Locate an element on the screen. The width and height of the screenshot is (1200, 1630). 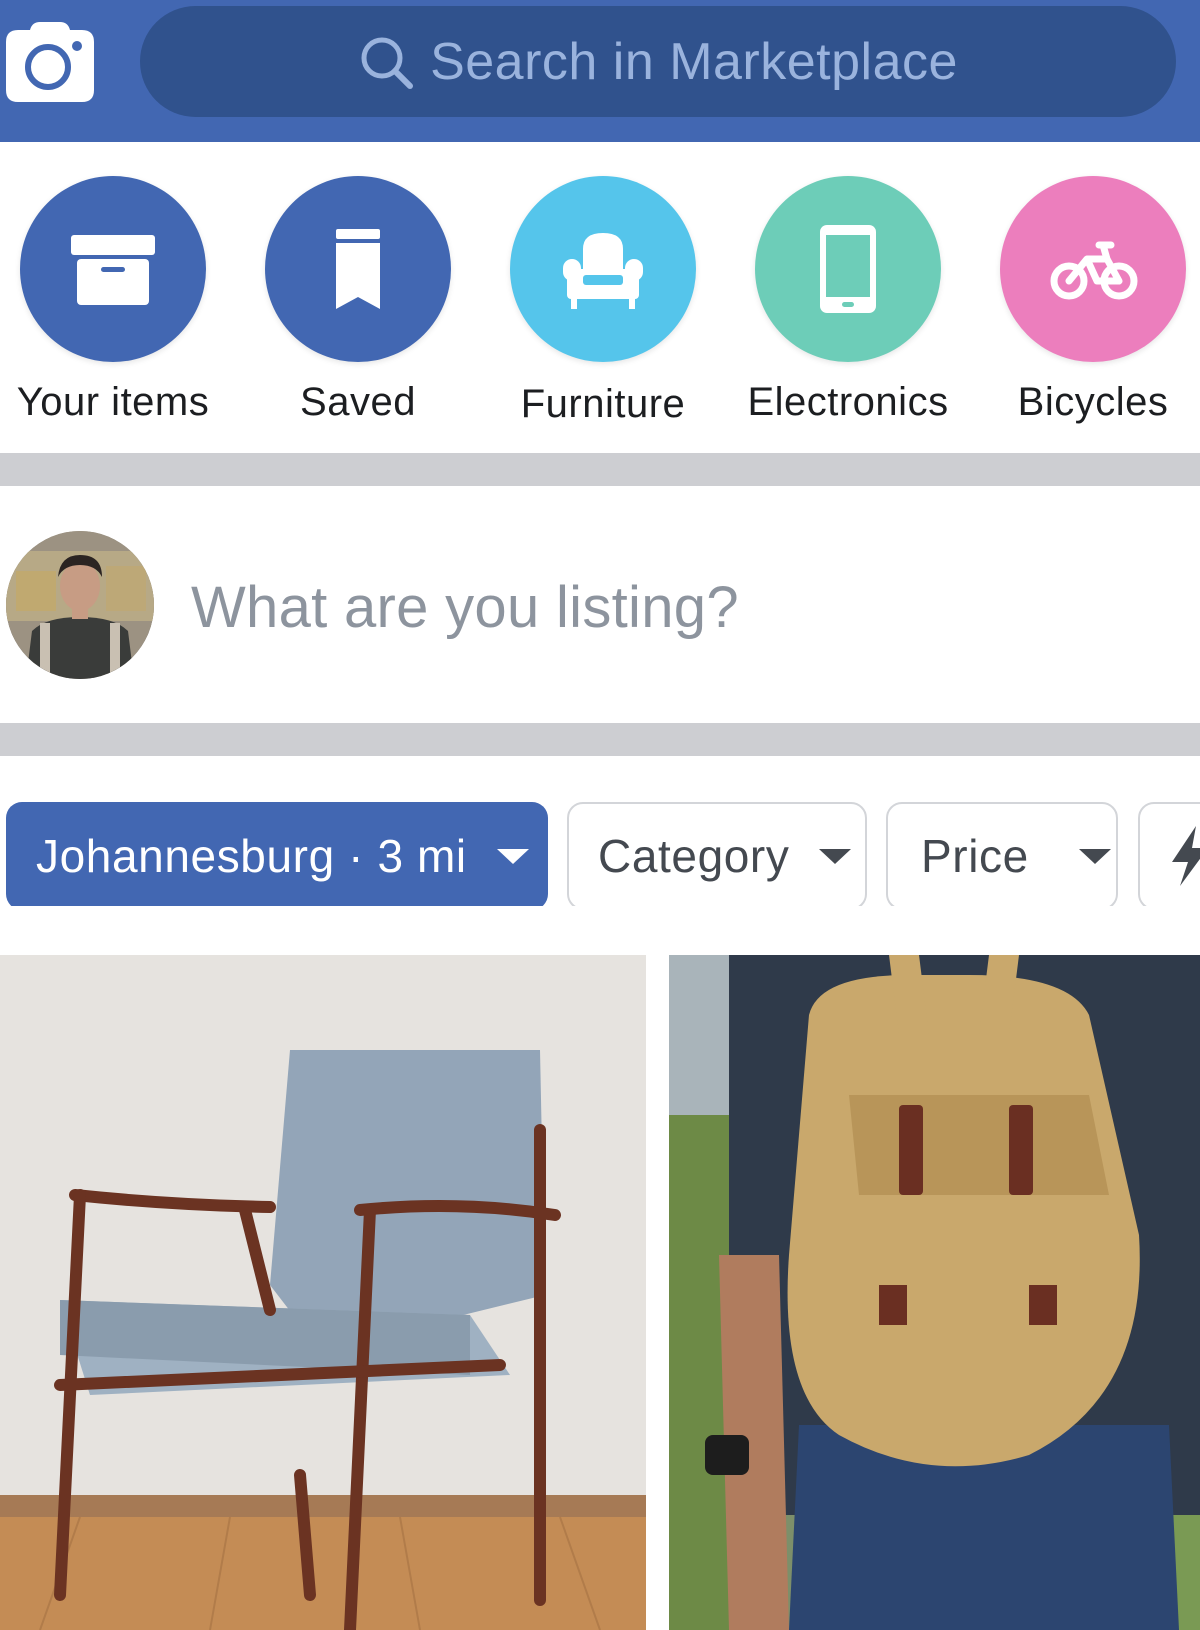
location-filter: Johannesburg · 3 mi is located at coordinates (277, 854).